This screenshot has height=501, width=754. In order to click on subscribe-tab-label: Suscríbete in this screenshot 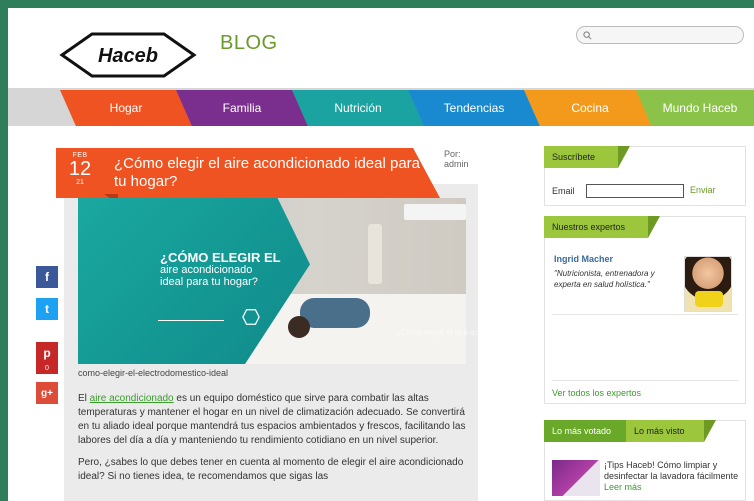, I will do `click(574, 157)`.